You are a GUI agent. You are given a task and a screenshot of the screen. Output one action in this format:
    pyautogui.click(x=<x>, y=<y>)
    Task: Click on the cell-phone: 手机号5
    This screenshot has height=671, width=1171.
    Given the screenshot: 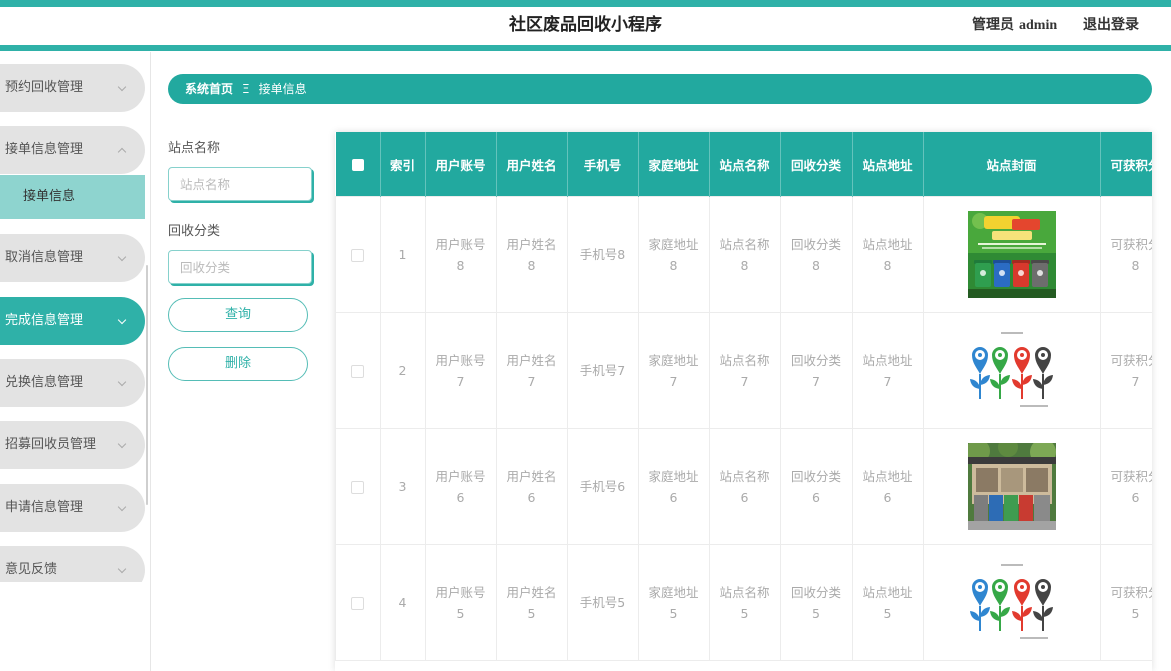 What is the action you would take?
    pyautogui.click(x=602, y=602)
    